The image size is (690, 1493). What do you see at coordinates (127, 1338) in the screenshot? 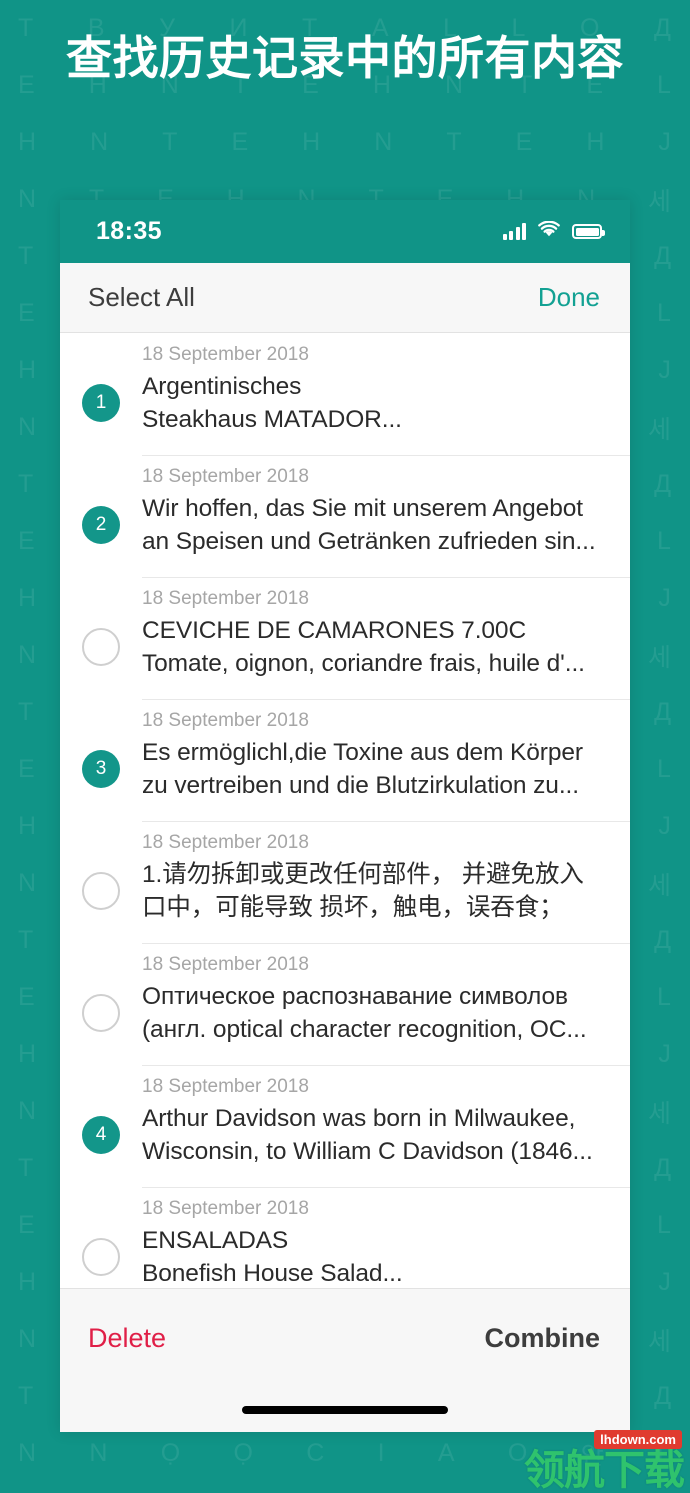
I see `delete-button: Delete` at bounding box center [127, 1338].